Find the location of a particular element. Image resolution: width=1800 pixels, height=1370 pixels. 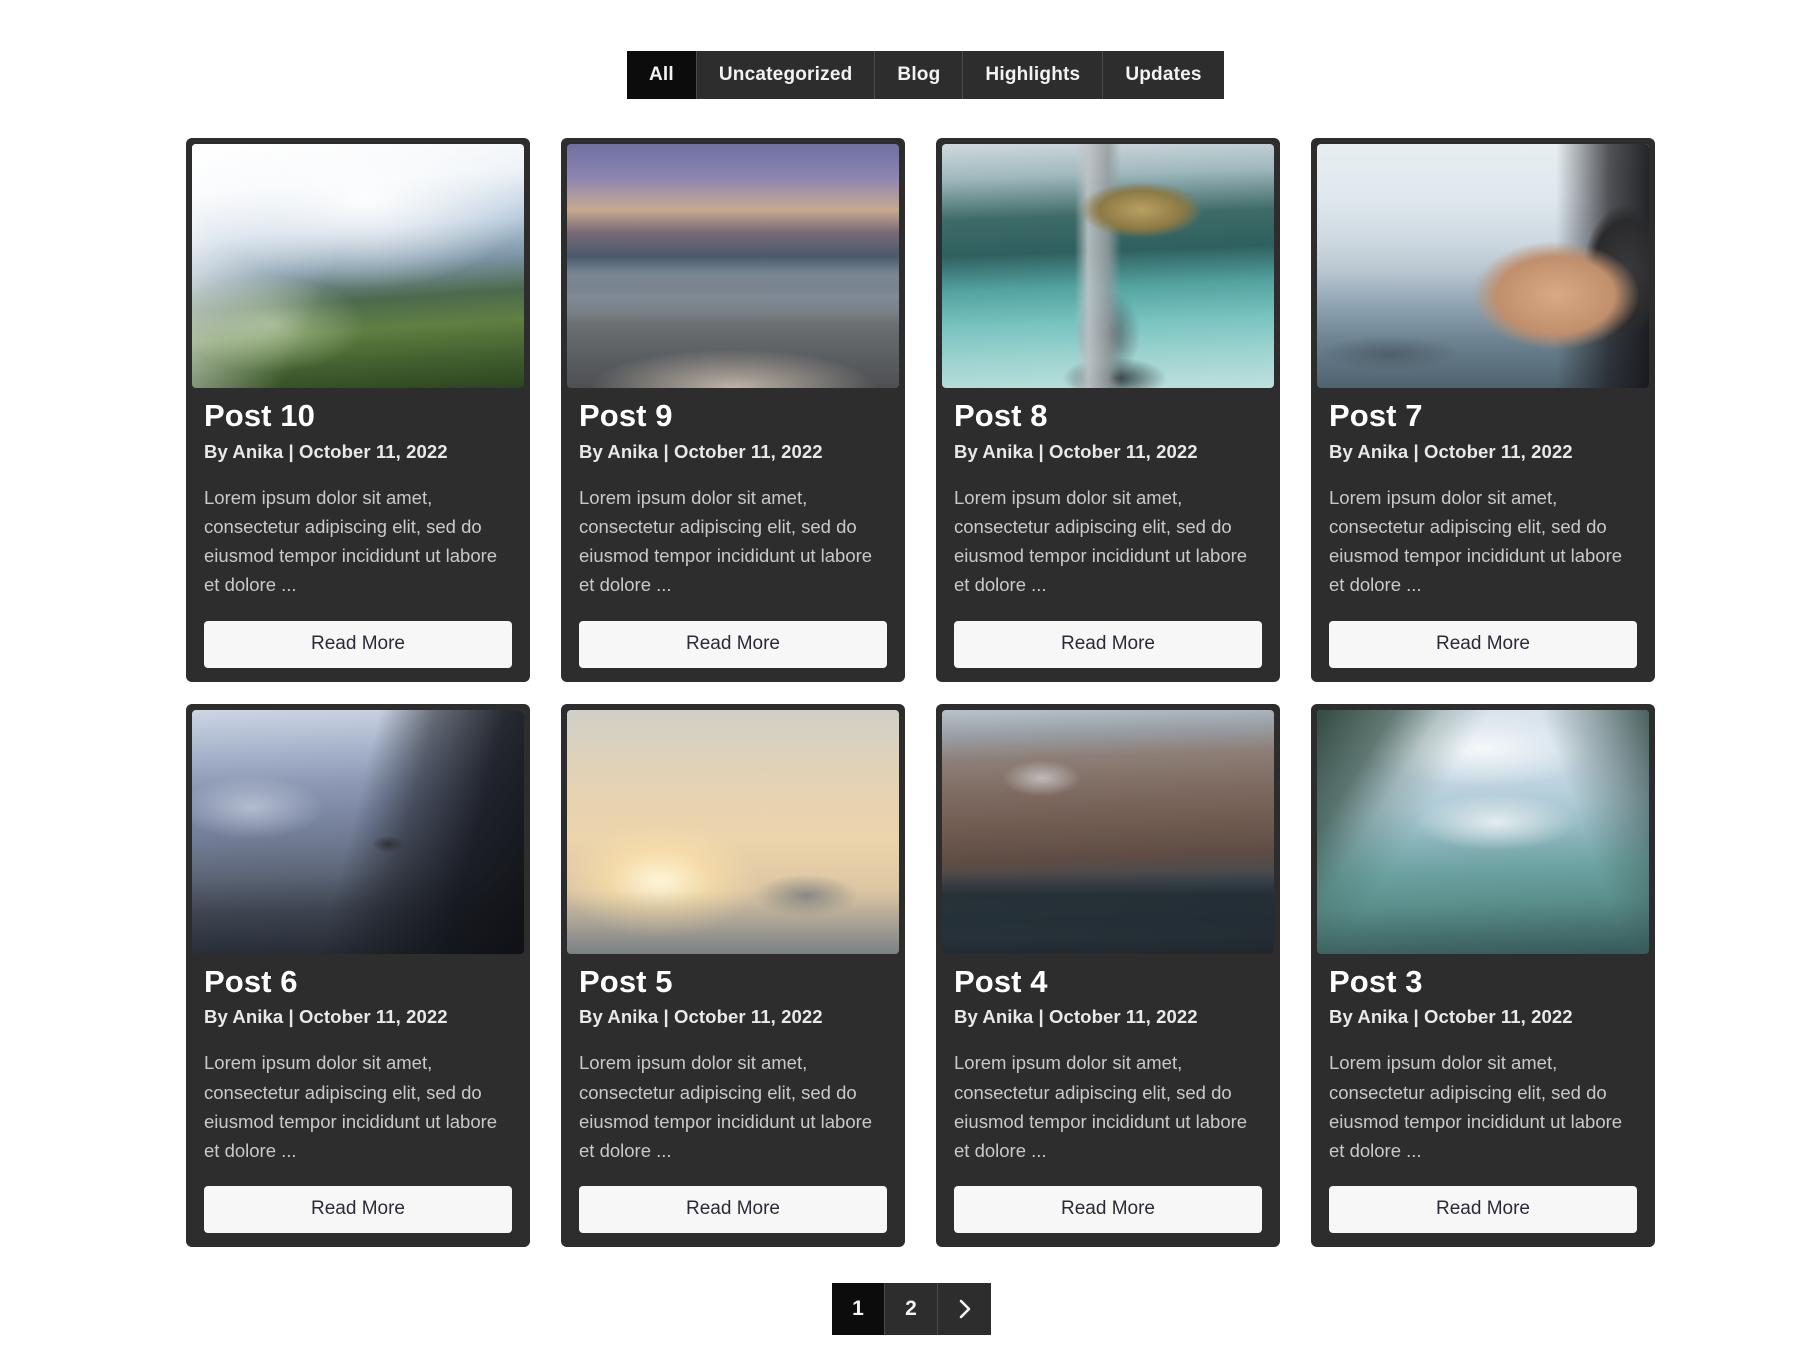

pagination-page-2: 2 is located at coordinates (911, 1309).